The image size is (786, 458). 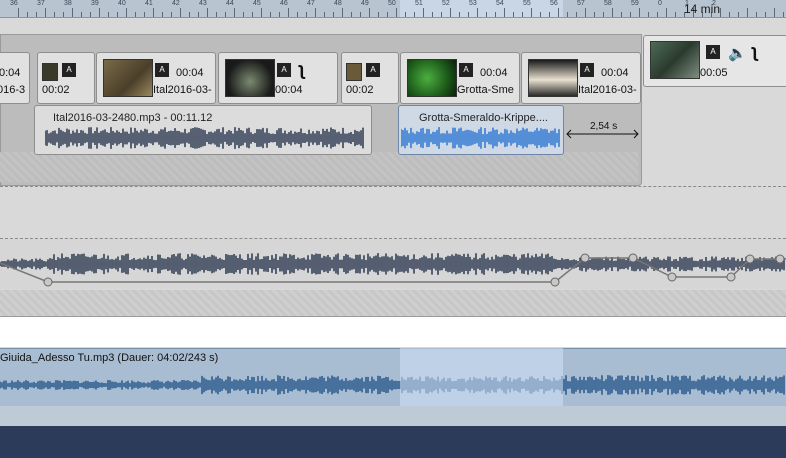 I want to click on slide-clip: A ʅ 00:04, so click(x=278, y=78).